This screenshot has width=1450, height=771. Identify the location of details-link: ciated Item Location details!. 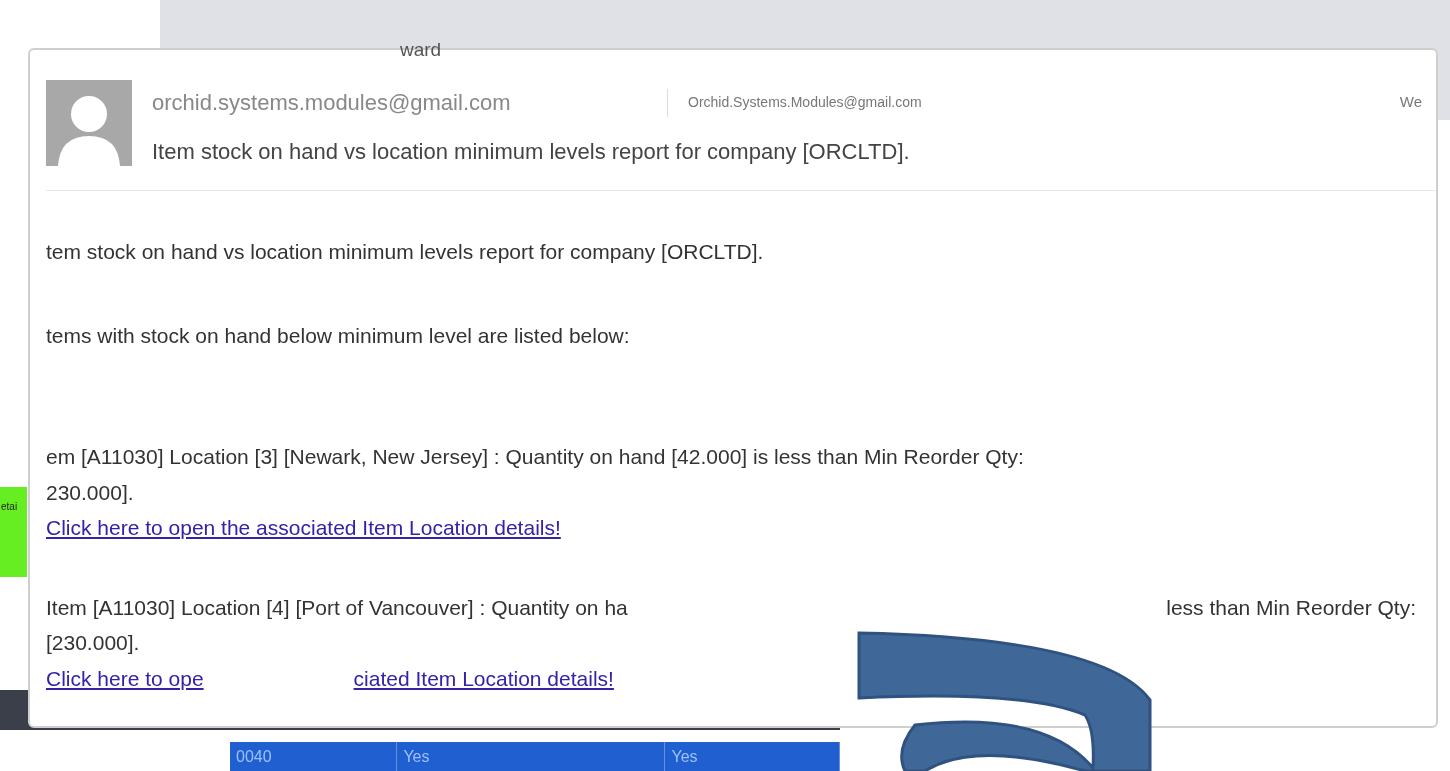
(483, 678).